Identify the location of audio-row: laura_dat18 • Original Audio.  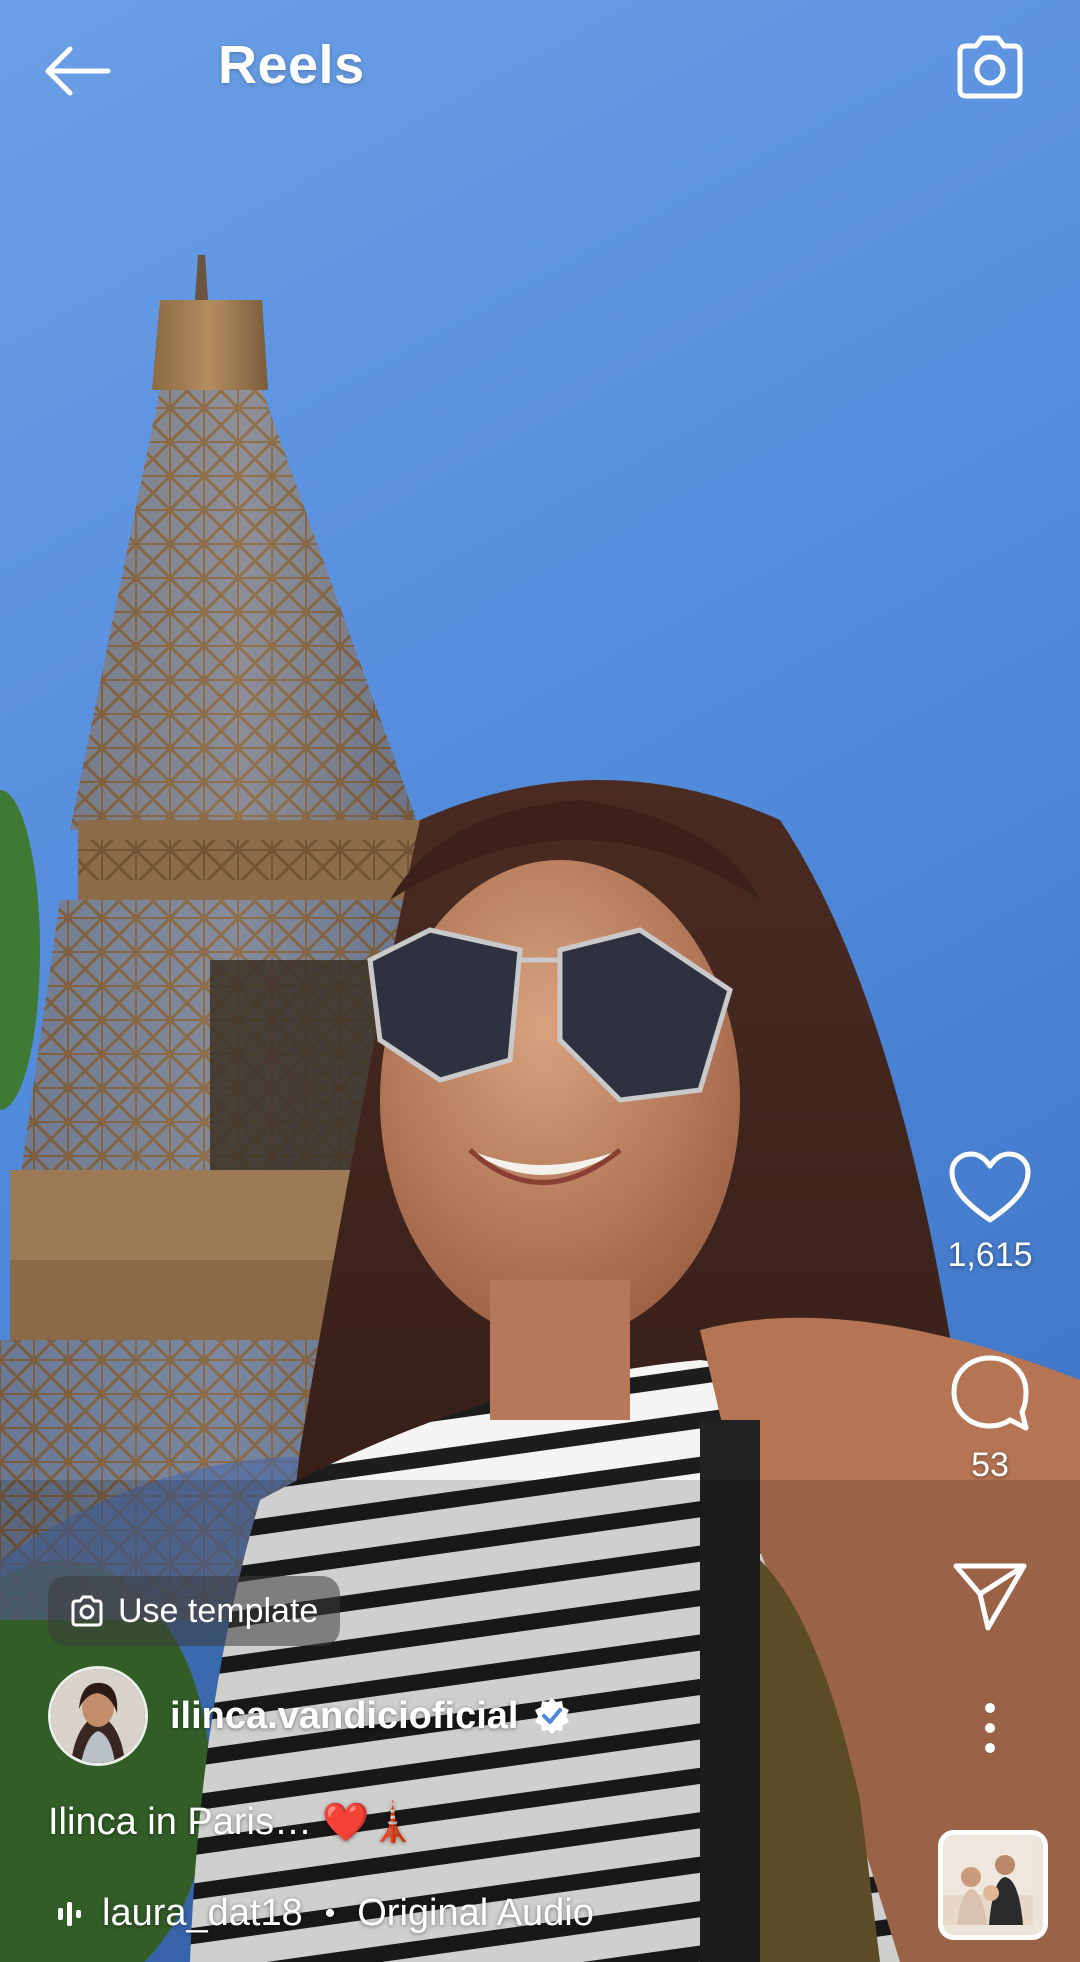
(325, 1913).